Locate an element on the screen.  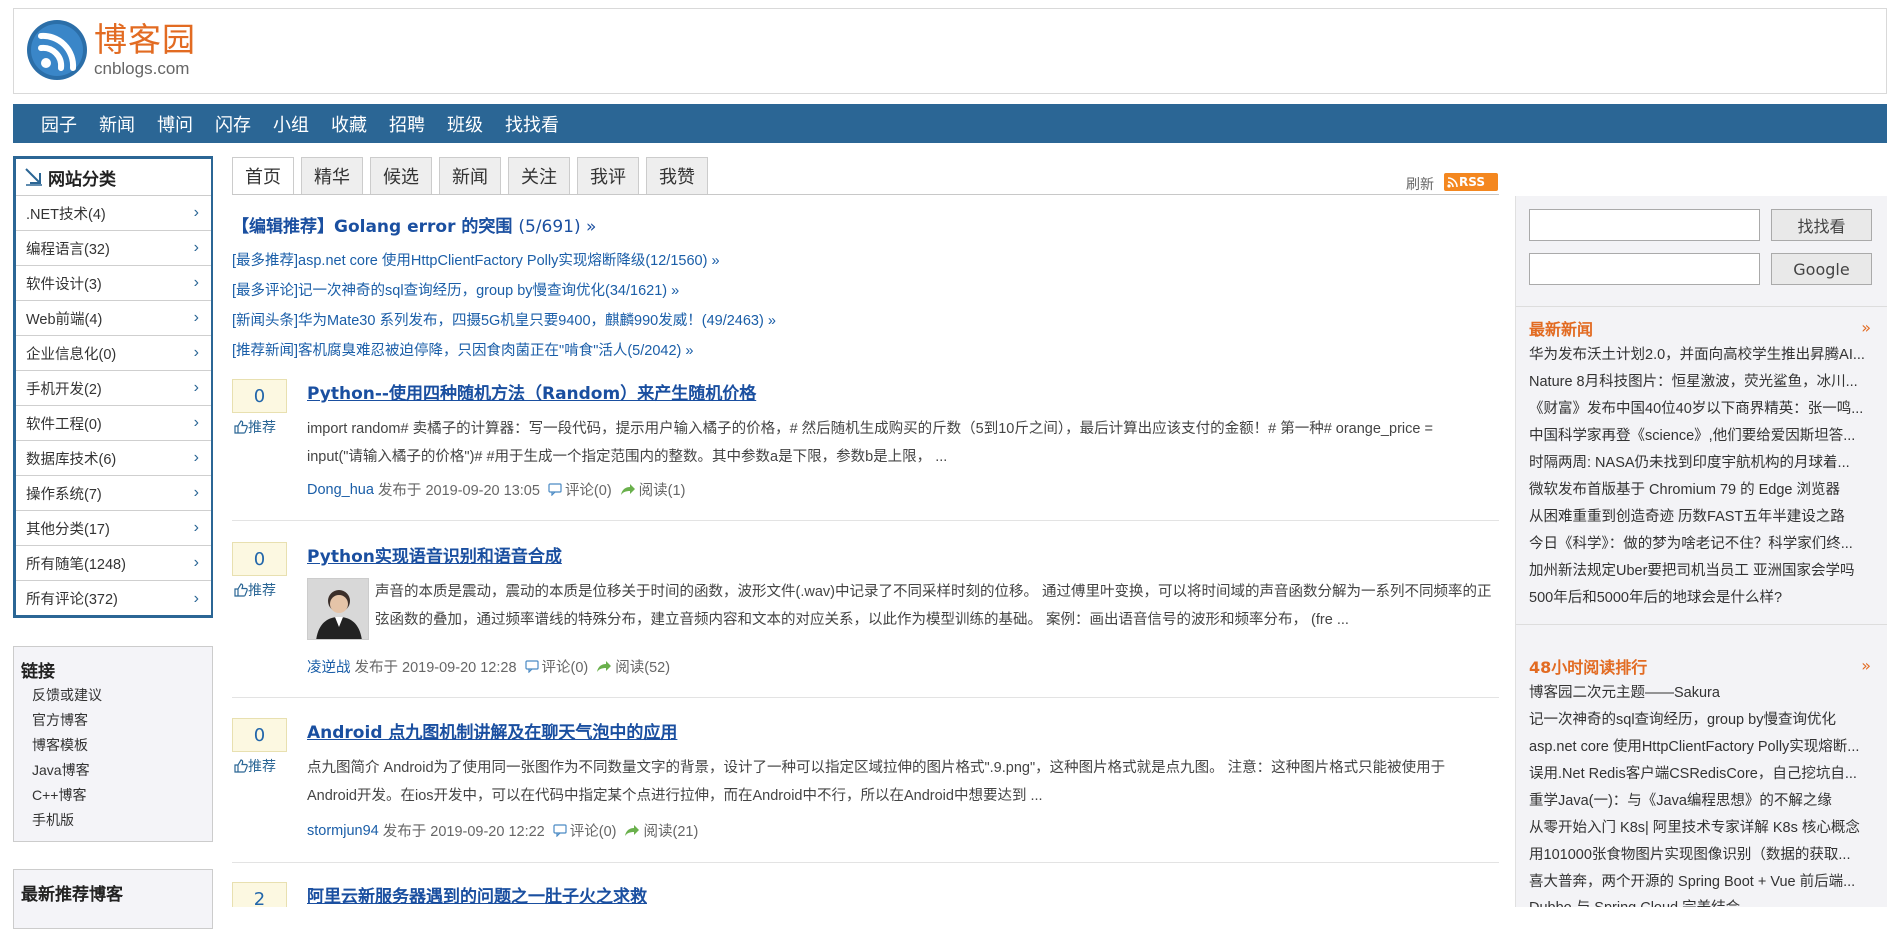
link-item: 反馈或建议 is located at coordinates (113, 695).